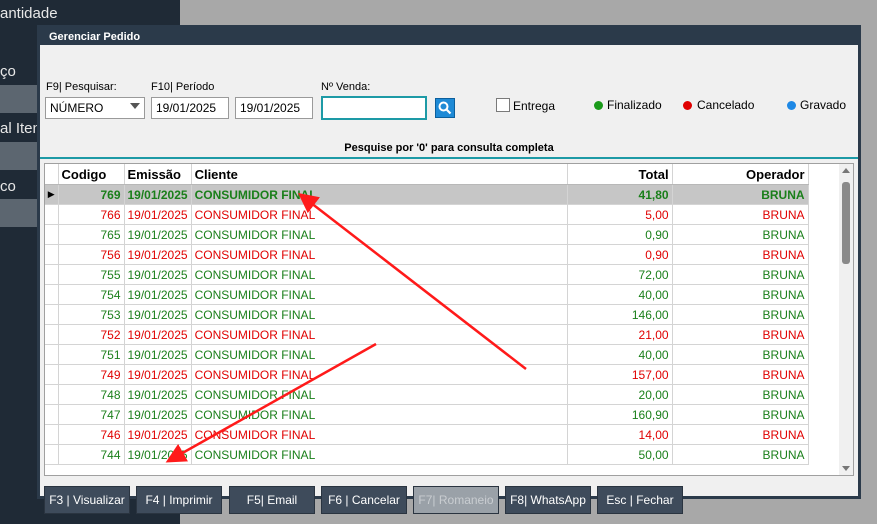  I want to click on table-header-row: Codigo Emissão Cliente Total Operador, so click(427, 174).